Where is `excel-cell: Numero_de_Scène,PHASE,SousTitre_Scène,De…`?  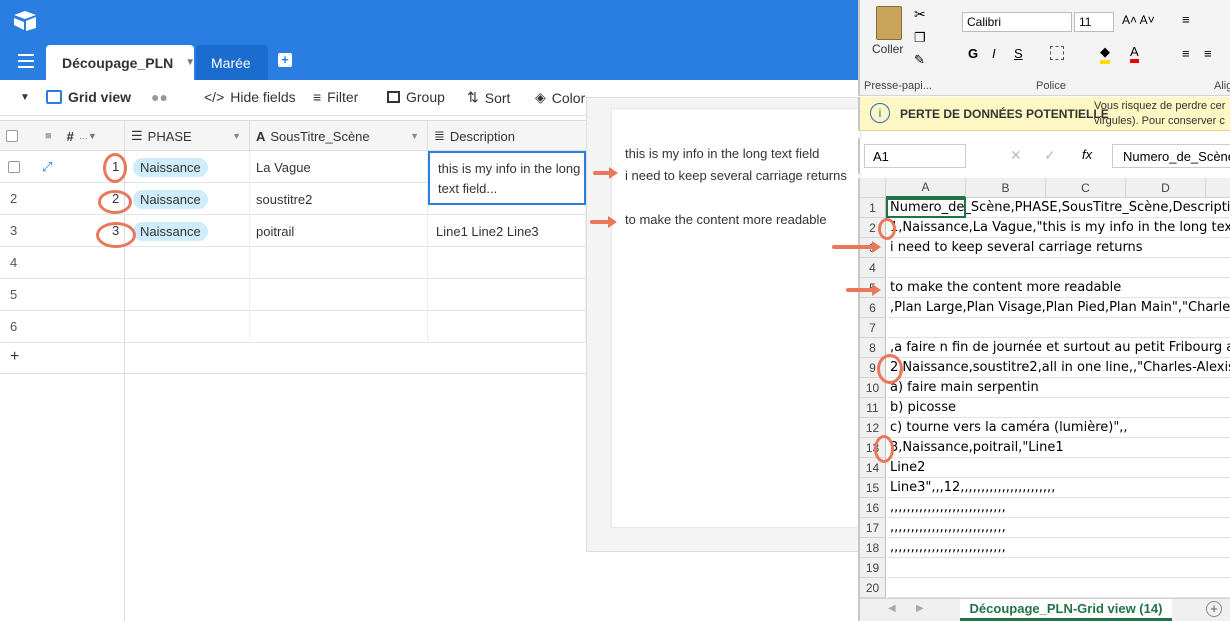 excel-cell: Numero_de_Scène,PHASE,SousTitre_Scène,De… is located at coordinates (1059, 208).